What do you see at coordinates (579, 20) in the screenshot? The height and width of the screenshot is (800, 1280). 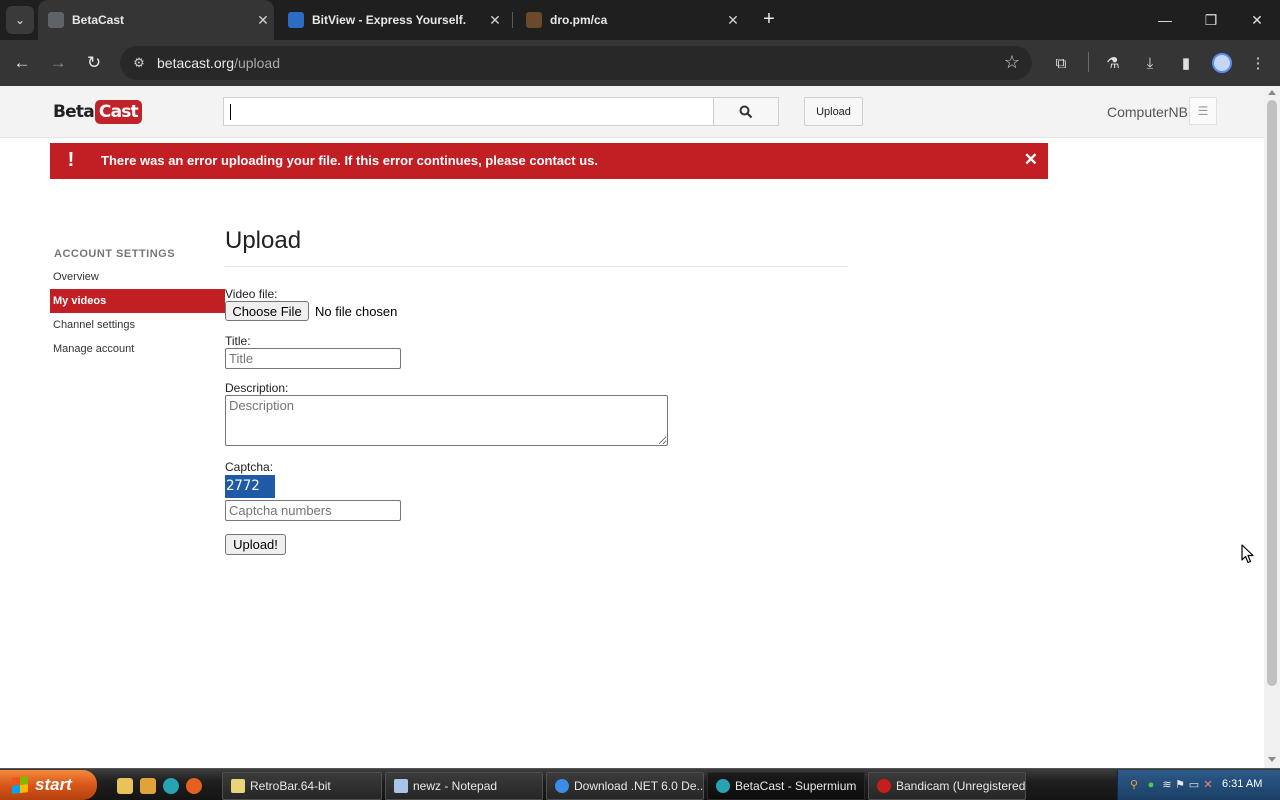 I see `tab-title: dro.pm/ca` at bounding box center [579, 20].